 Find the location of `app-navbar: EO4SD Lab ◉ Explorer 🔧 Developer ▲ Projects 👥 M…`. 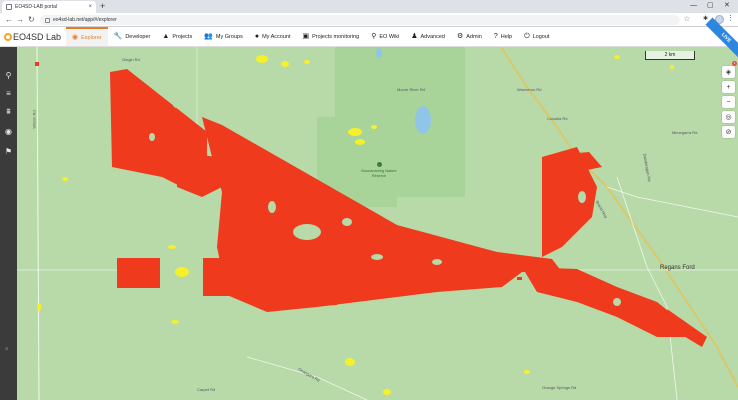

app-navbar: EO4SD Lab ◉ Explorer 🔧 Developer ▲ Projects 👥 M… is located at coordinates (369, 37).